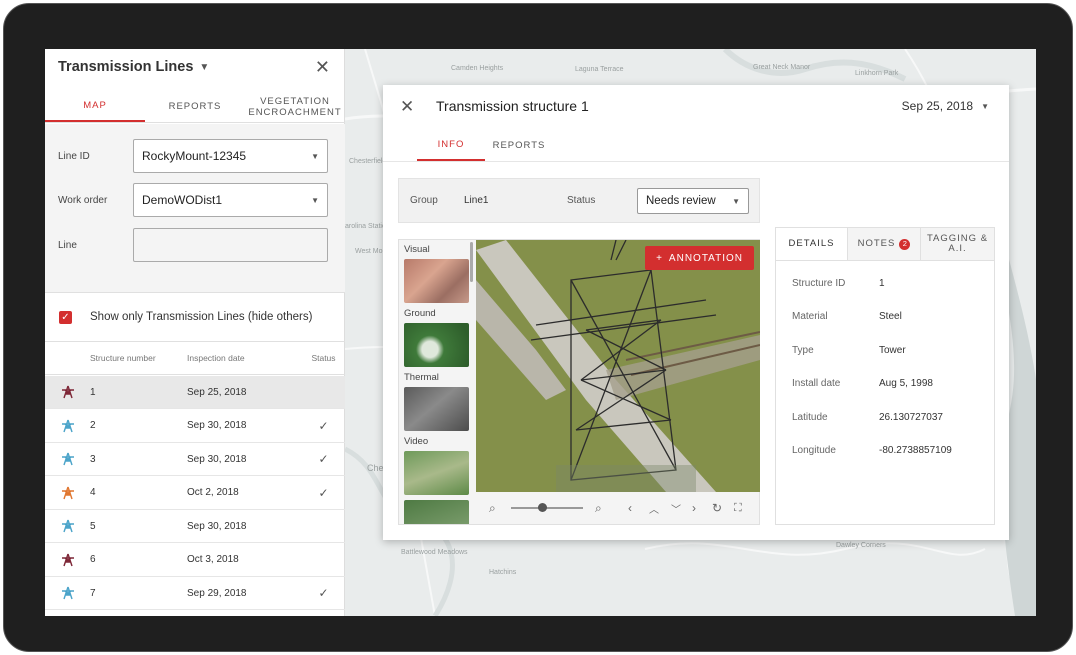 This screenshot has width=1076, height=655. I want to click on chevron-right-icon: ›, so click(694, 508).